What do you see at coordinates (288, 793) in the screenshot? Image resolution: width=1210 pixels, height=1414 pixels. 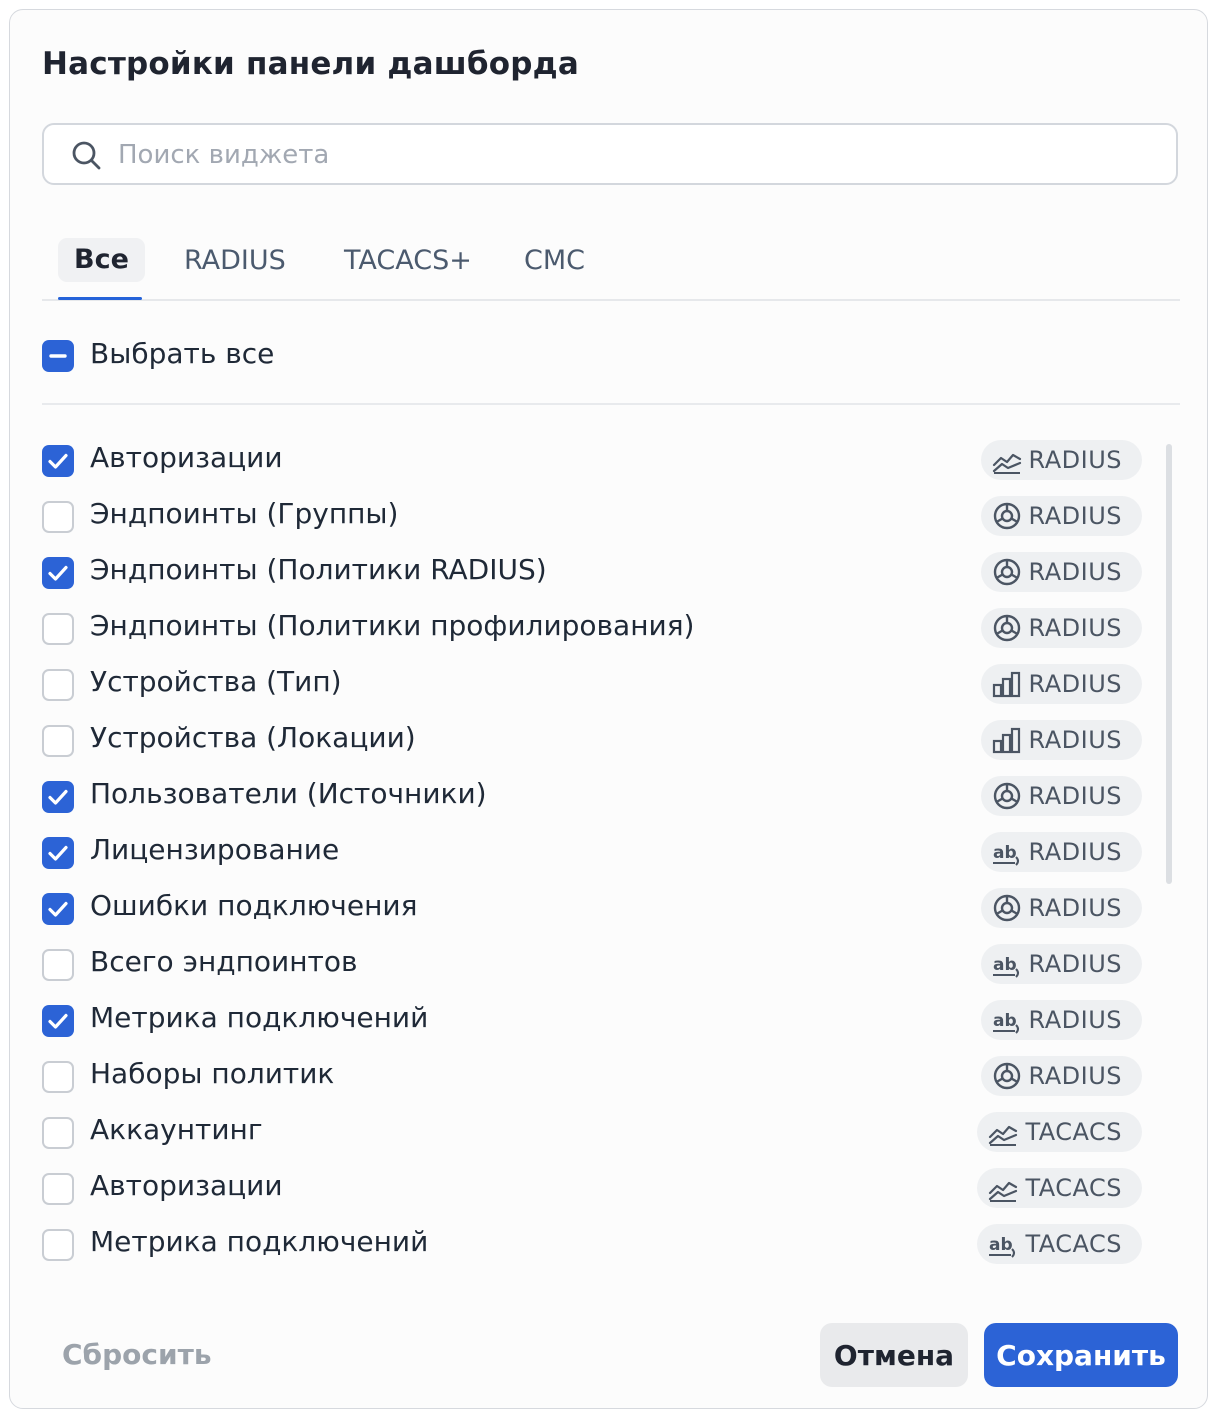 I see `widget-label: Пользователи (Источники)` at bounding box center [288, 793].